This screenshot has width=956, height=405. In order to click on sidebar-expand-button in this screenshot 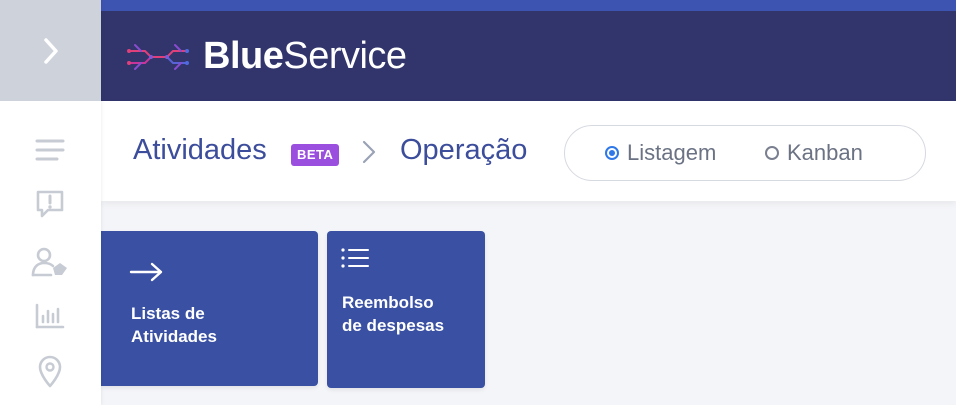, I will do `click(50, 50)`.